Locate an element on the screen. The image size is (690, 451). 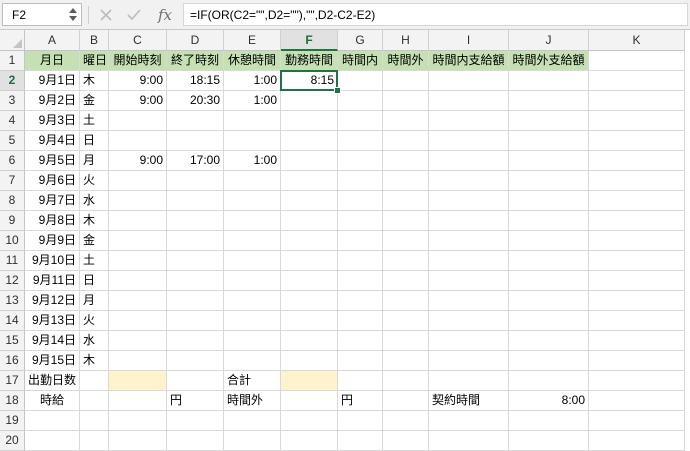
cell-k19 is located at coordinates (637, 421).